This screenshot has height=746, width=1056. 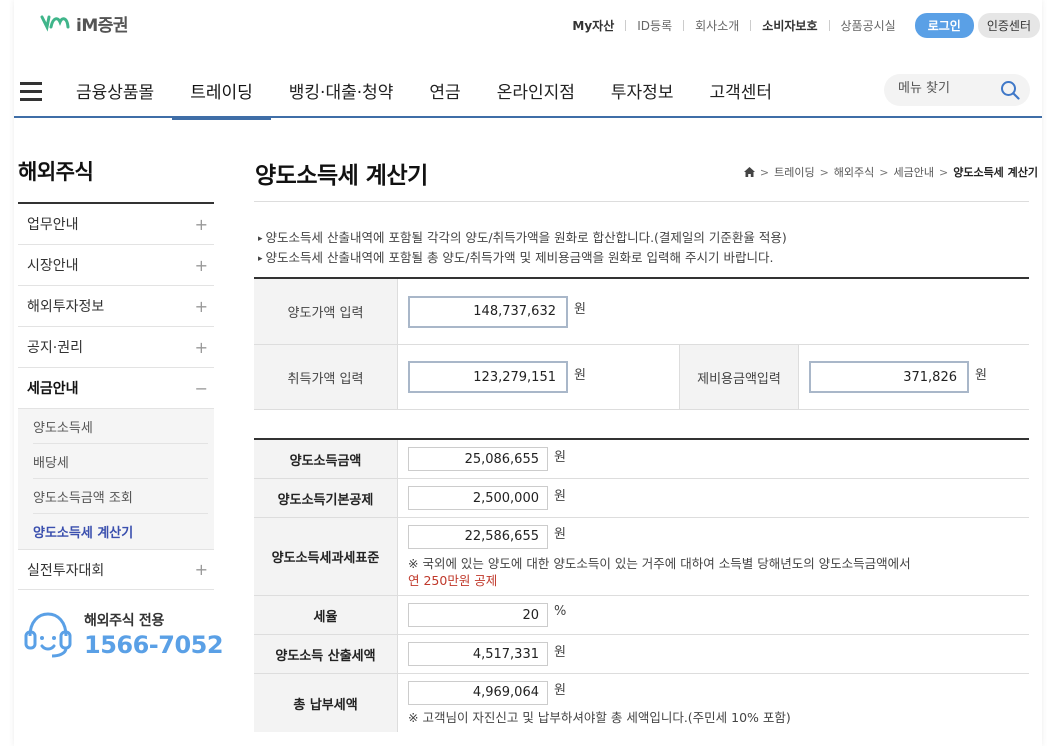 What do you see at coordinates (478, 459) in the screenshot?
I see `capital-gain-output` at bounding box center [478, 459].